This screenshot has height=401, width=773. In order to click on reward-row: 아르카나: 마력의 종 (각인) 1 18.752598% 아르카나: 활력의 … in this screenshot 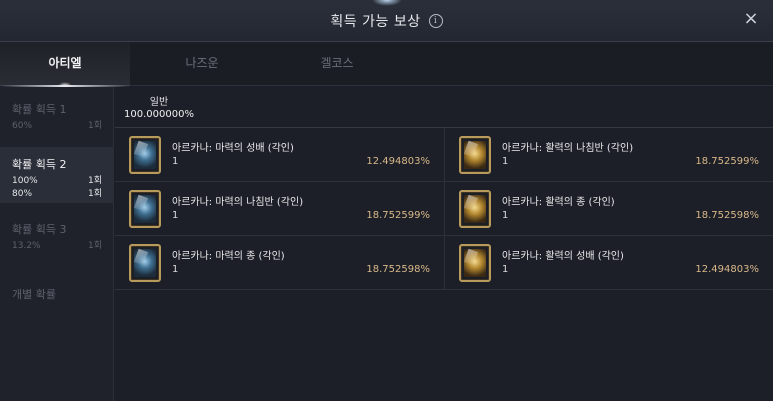, I will do `click(444, 263)`.